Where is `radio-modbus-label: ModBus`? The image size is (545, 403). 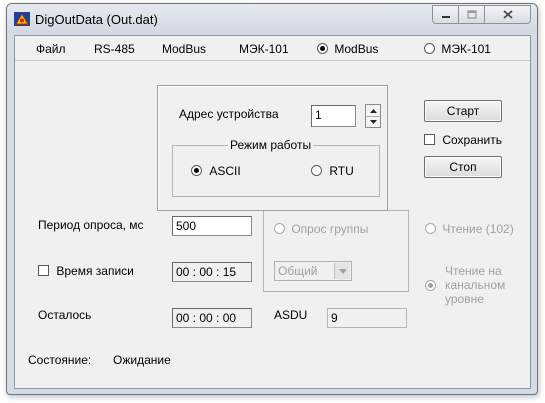 radio-modbus-label: ModBus is located at coordinates (356, 49).